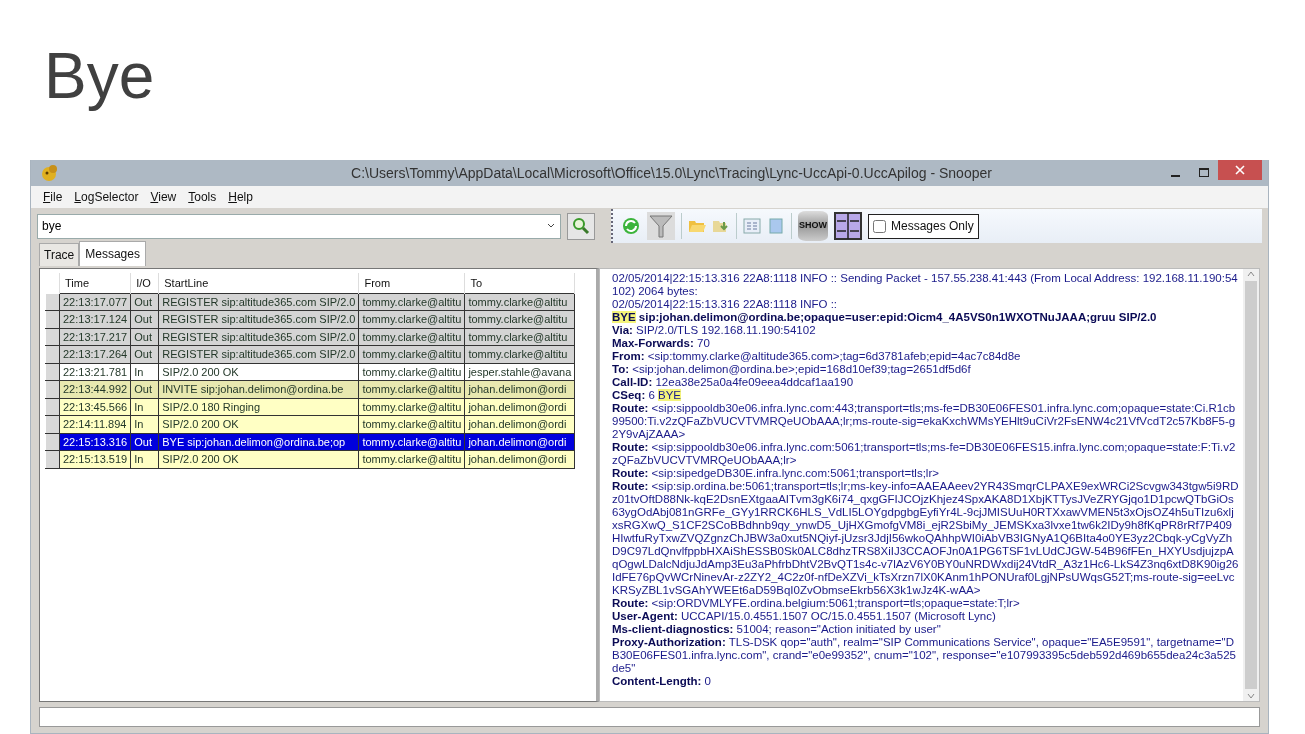  I want to click on search-button, so click(581, 226).